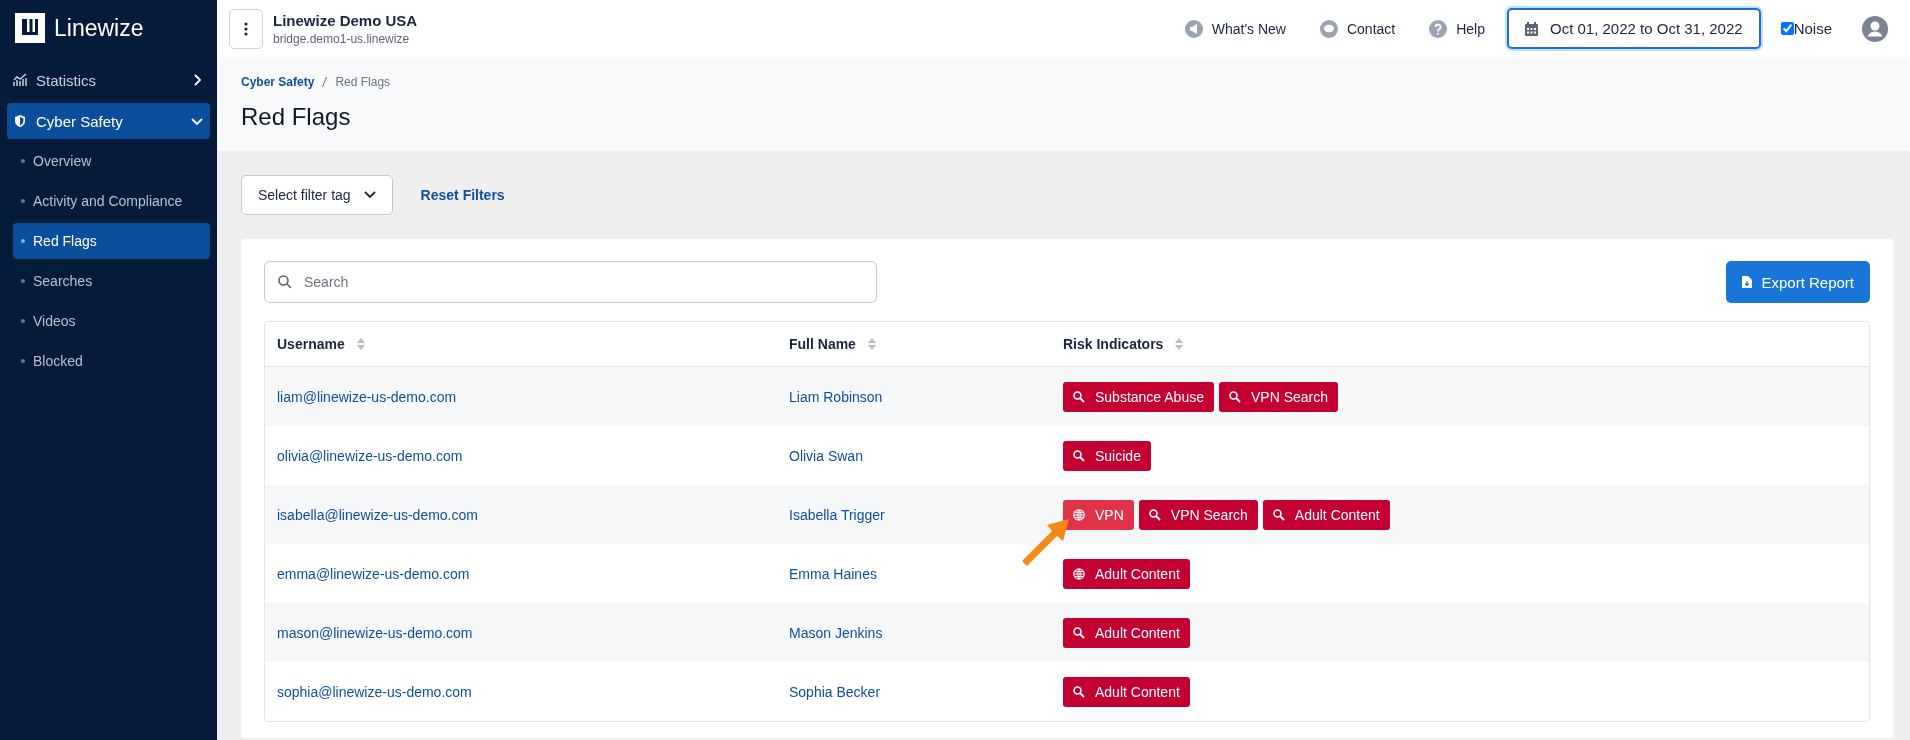 The image size is (1910, 740). I want to click on username-link: olivia@linewize-us-demo.com, so click(370, 455).